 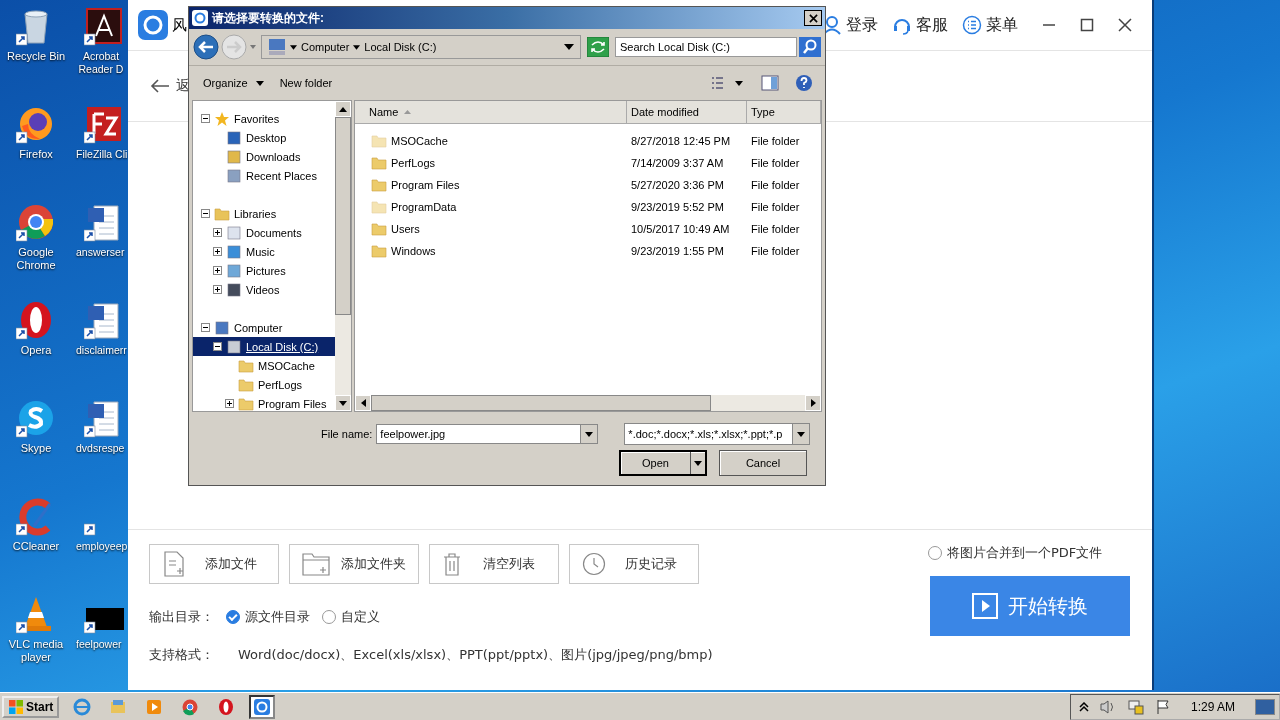 I want to click on tree-label: Favorites, so click(x=257, y=118).